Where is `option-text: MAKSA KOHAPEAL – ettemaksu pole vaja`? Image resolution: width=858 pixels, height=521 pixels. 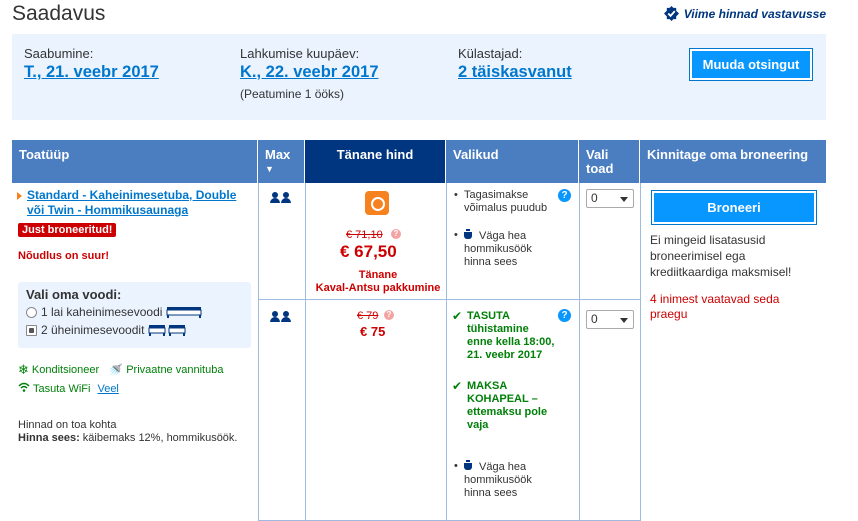
option-text: MAKSA KOHAPEAL – ettemaksu pole vaja is located at coordinates (507, 405).